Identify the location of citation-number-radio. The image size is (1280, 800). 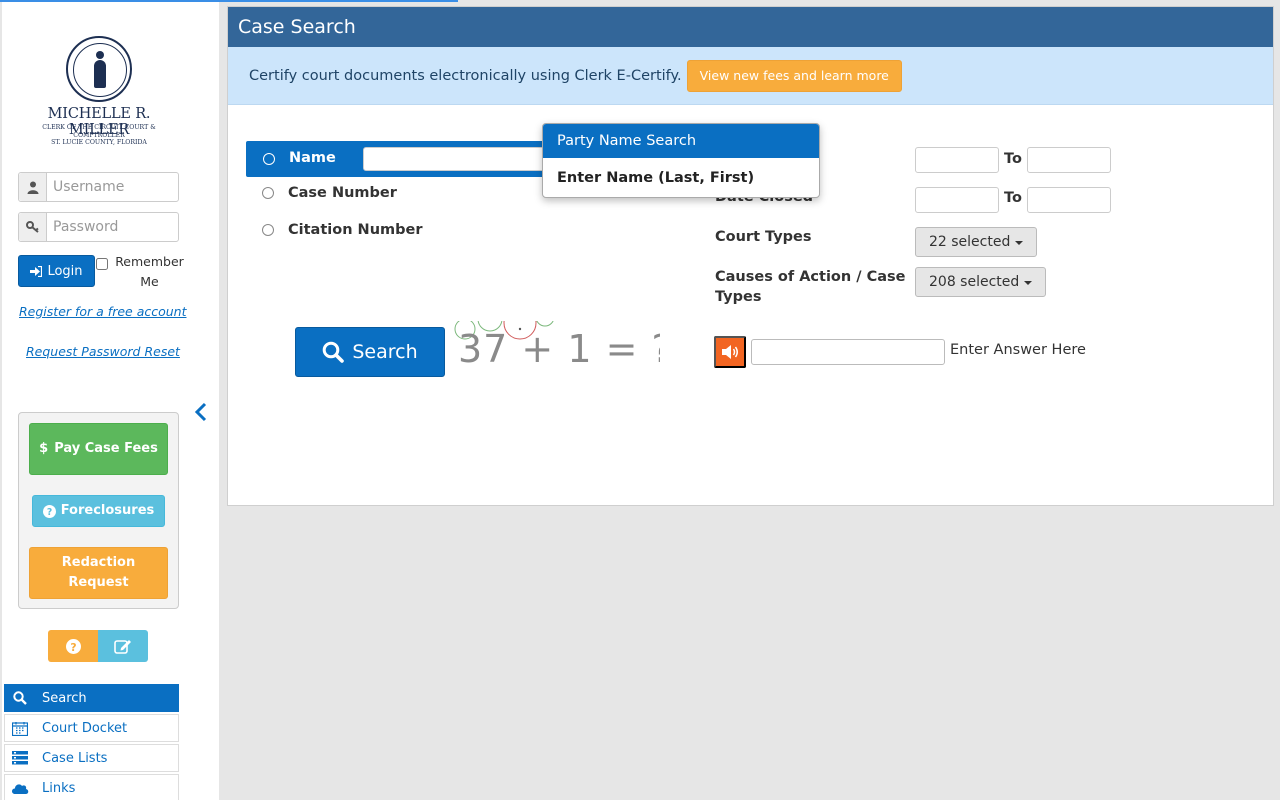
(268, 230).